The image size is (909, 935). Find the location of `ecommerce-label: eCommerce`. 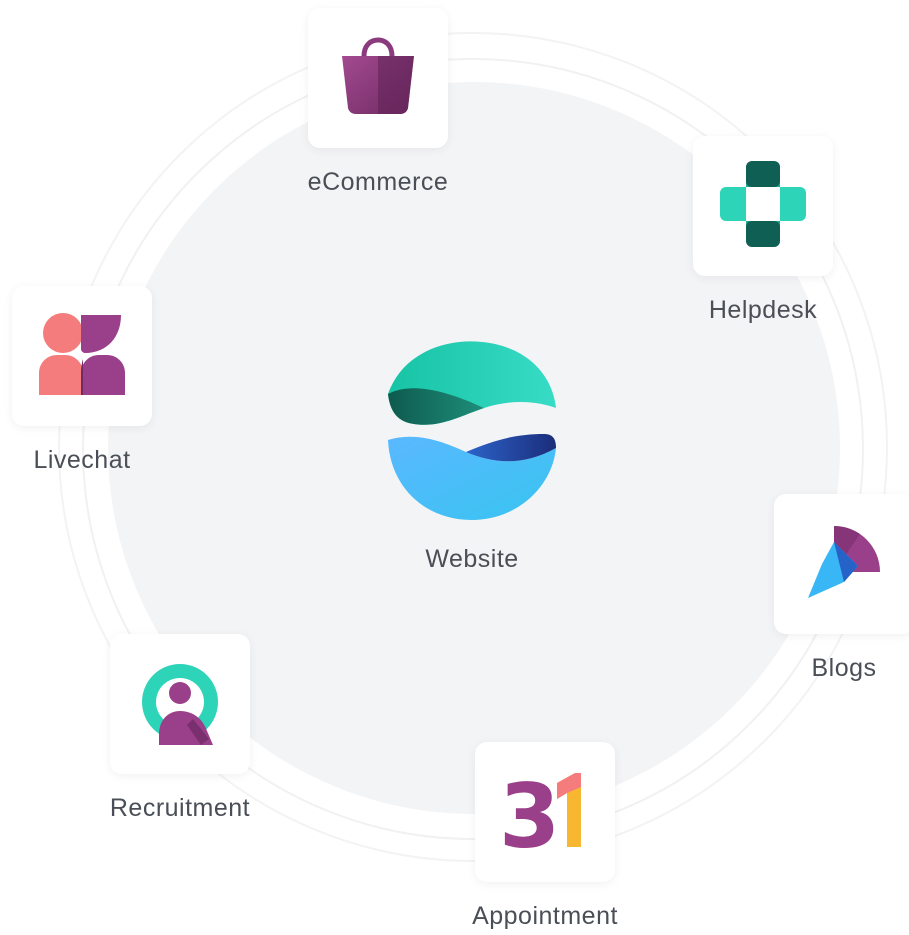

ecommerce-label: eCommerce is located at coordinates (378, 182).